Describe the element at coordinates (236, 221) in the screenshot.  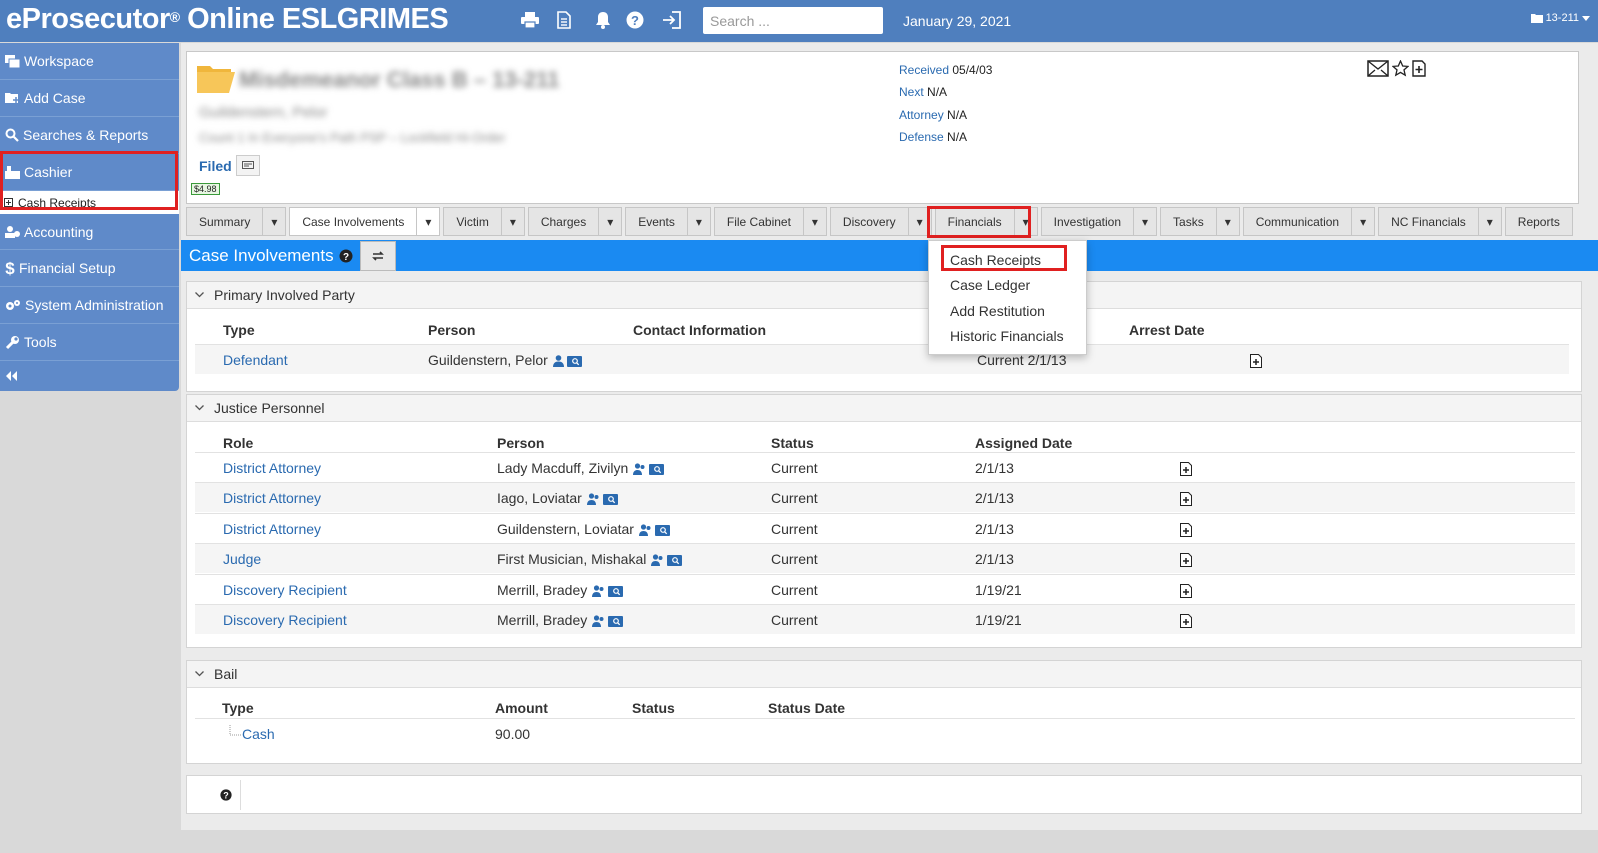
I see `tab-summary: Summary ▾` at that location.